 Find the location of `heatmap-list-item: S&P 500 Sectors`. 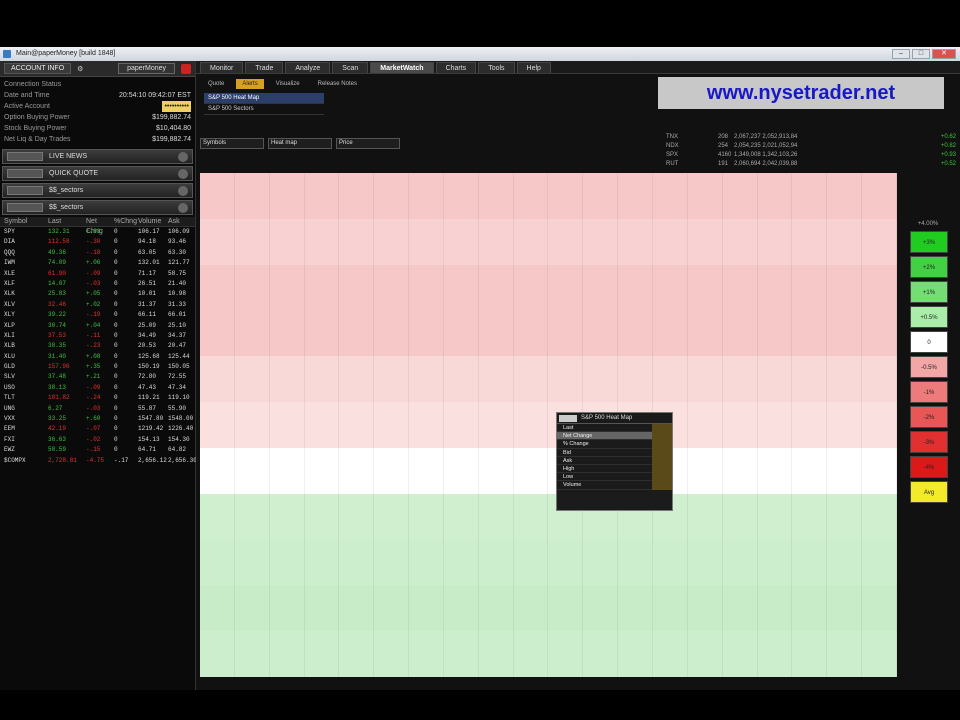

heatmap-list-item: S&P 500 Sectors is located at coordinates (264, 109).